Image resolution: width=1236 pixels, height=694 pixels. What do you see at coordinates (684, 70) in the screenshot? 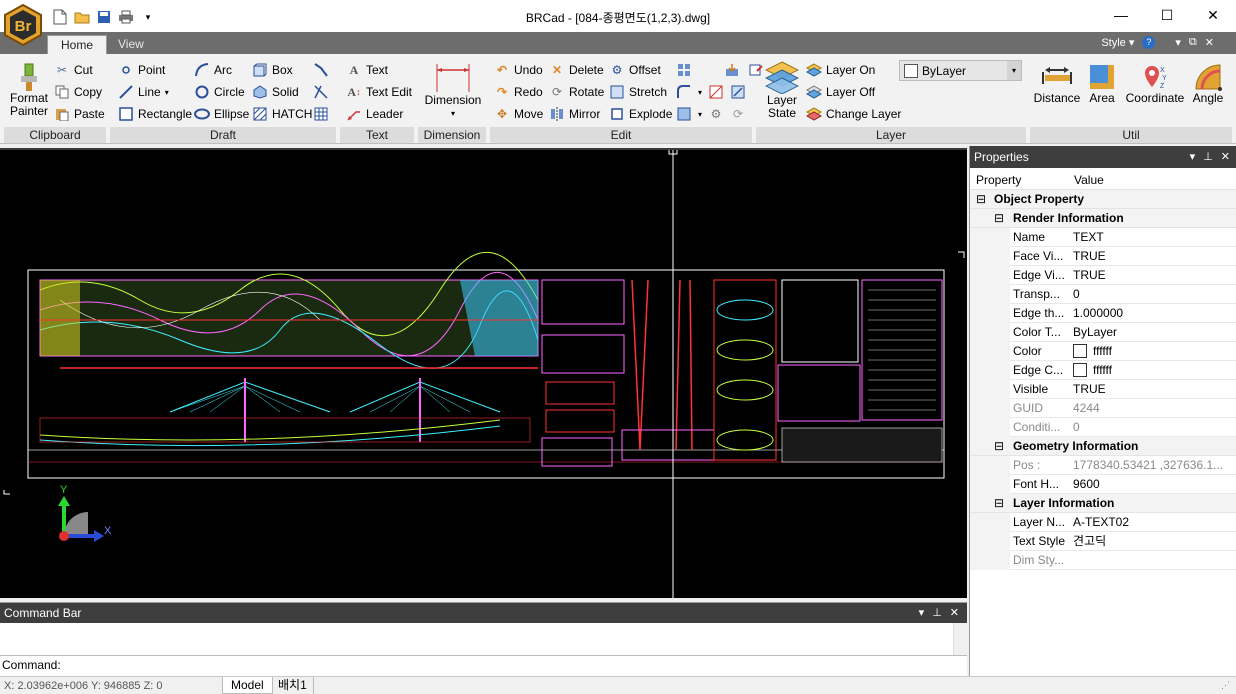
I see `array-icon` at bounding box center [684, 70].